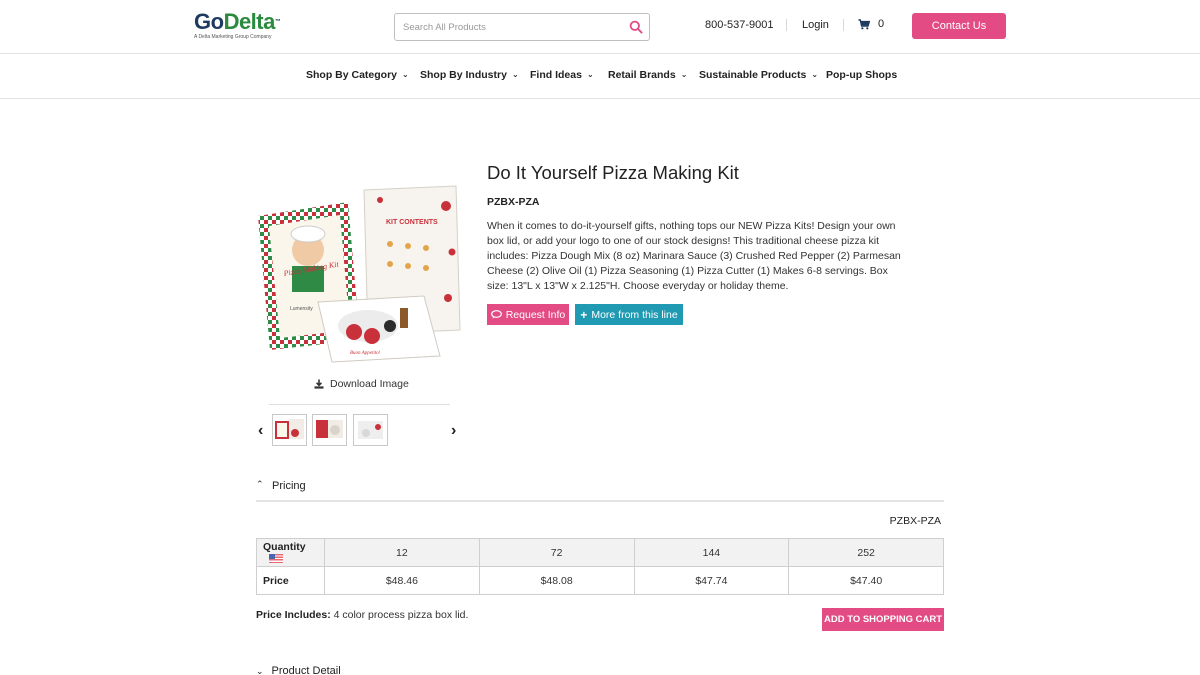  Describe the element at coordinates (402, 552) in the screenshot. I see `quantity-cell: 12` at that location.